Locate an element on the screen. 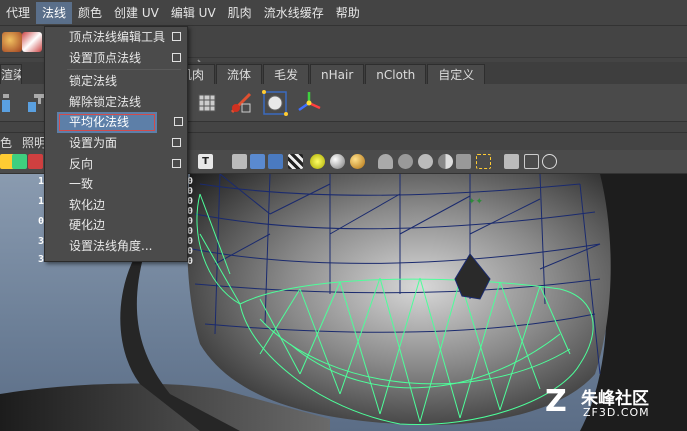  menu-item-unlock-normals: 解除锁定法线 is located at coordinates (116, 102).